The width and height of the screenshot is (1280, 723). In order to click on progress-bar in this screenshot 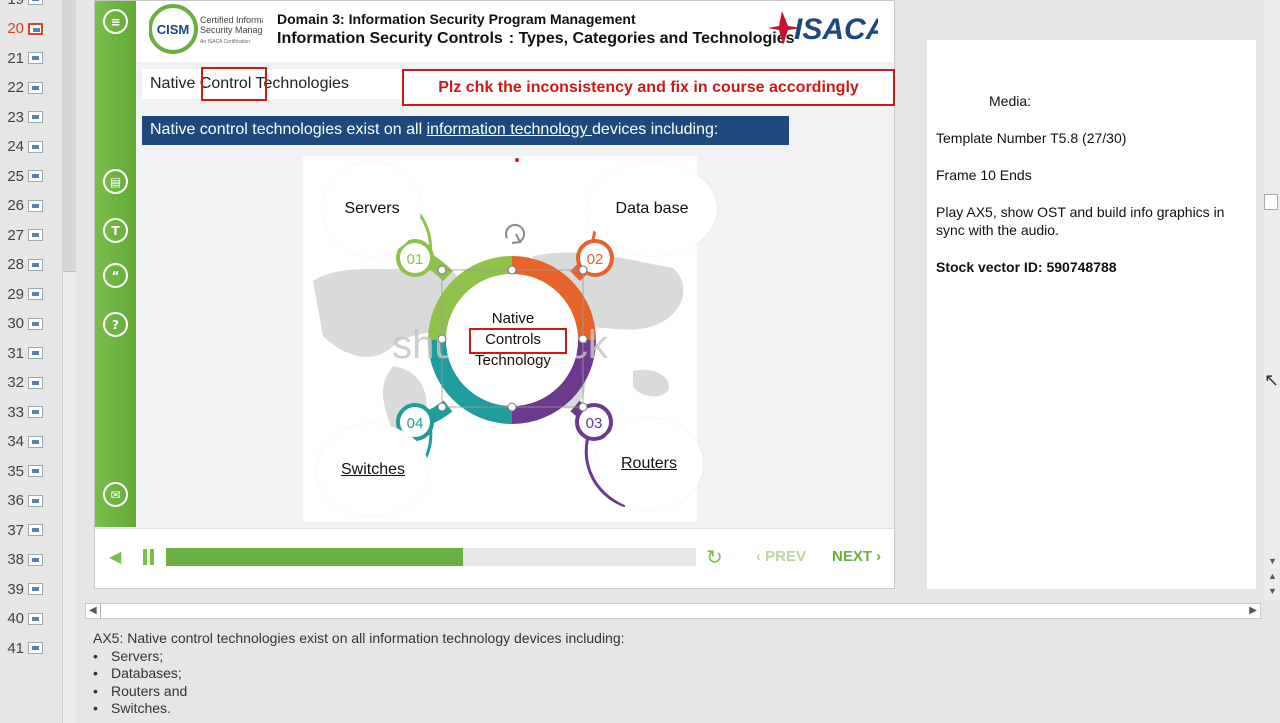, I will do `click(431, 557)`.